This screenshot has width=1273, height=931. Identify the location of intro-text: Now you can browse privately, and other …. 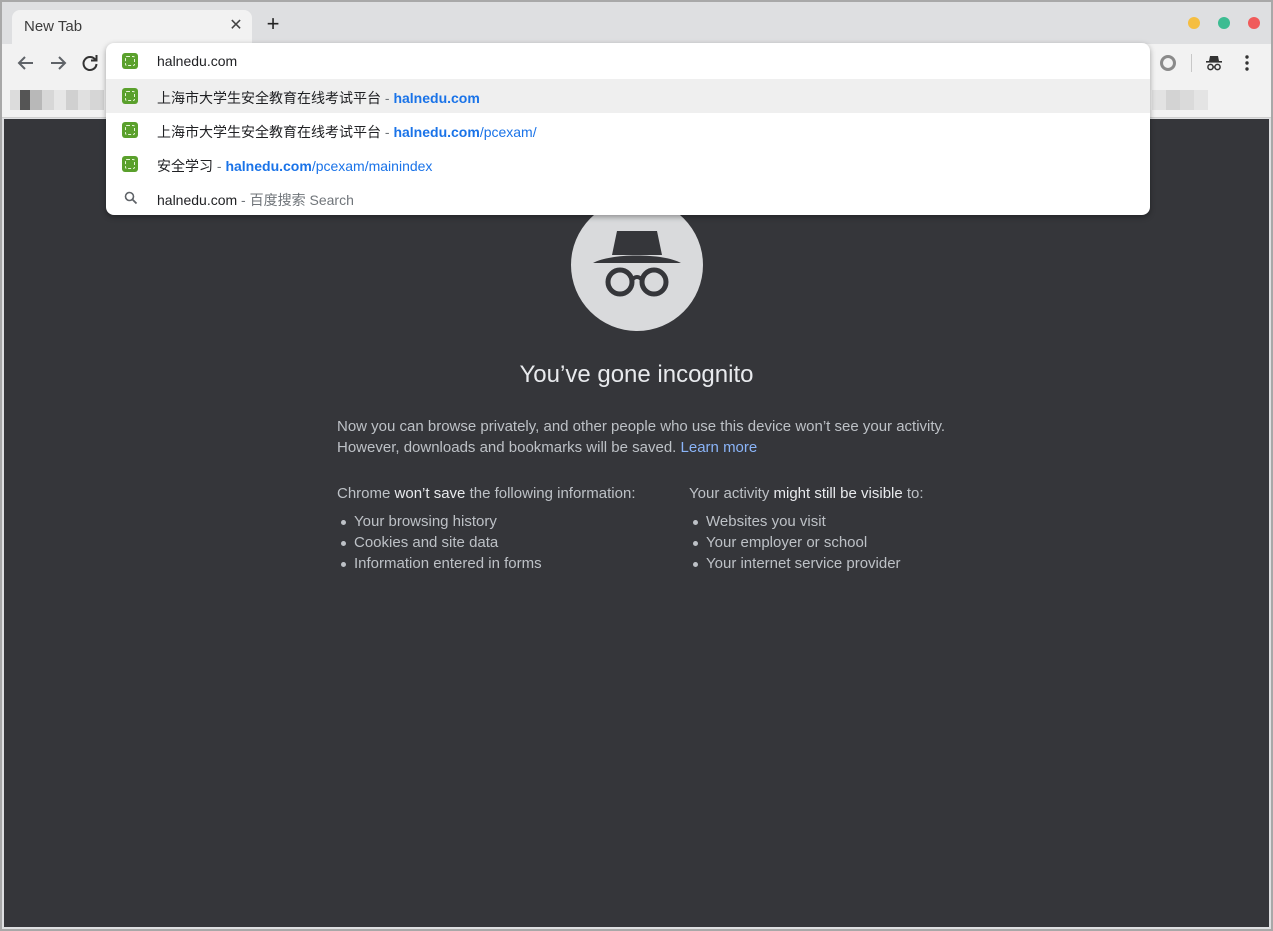
(641, 437).